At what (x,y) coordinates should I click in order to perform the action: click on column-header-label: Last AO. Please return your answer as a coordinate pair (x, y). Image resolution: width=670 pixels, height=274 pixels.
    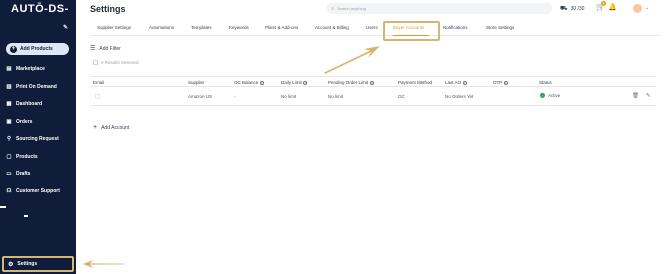
    Looking at the image, I should click on (453, 82).